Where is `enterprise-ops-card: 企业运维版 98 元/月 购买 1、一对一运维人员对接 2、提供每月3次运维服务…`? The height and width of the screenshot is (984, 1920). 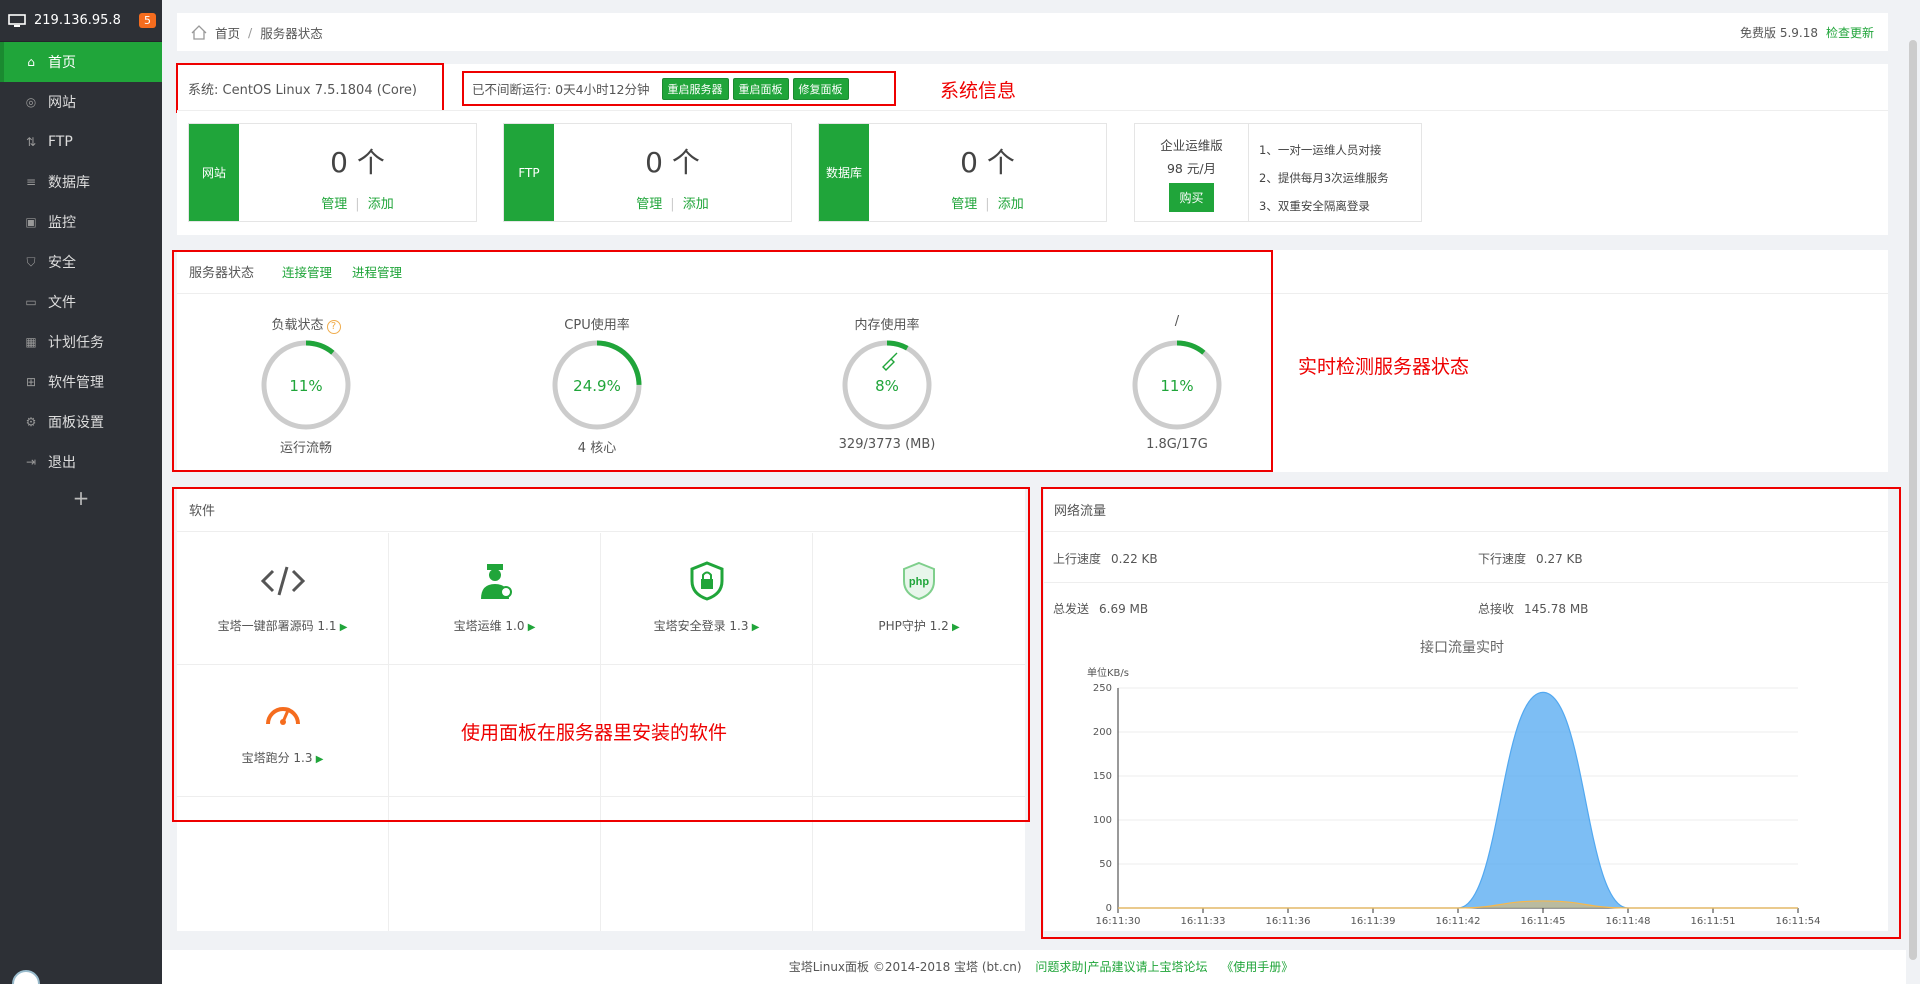 enterprise-ops-card: 企业运维版 98 元/月 购买 1、一对一运维人员对接 2、提供每月3次运维服务… is located at coordinates (1278, 172).